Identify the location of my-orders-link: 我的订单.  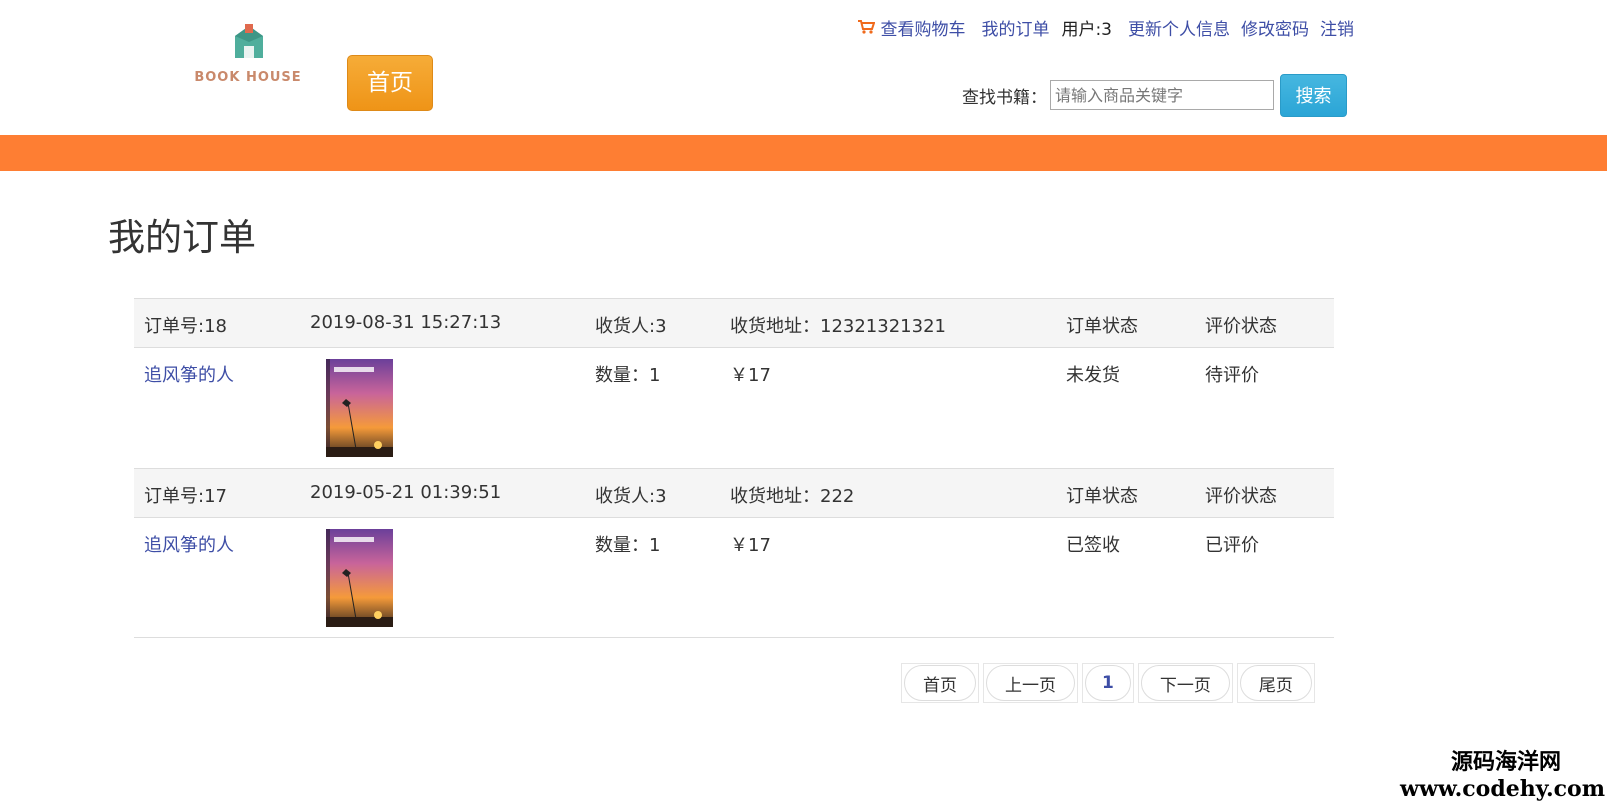
(1015, 27).